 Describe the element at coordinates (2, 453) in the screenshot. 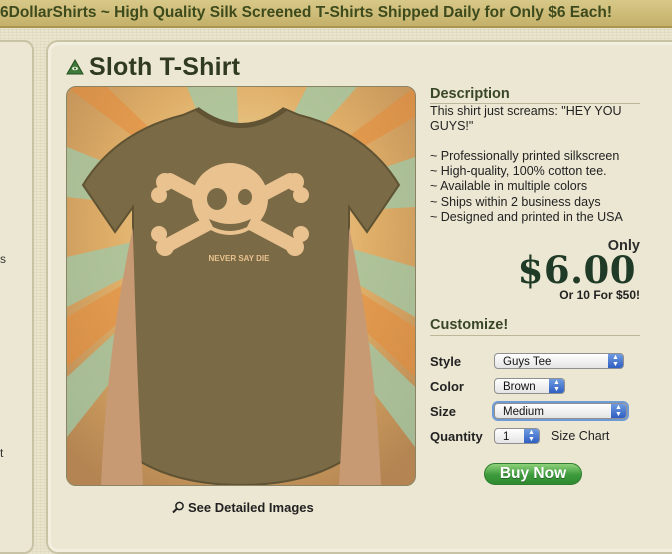

I see `left-panel-fragment: t` at that location.